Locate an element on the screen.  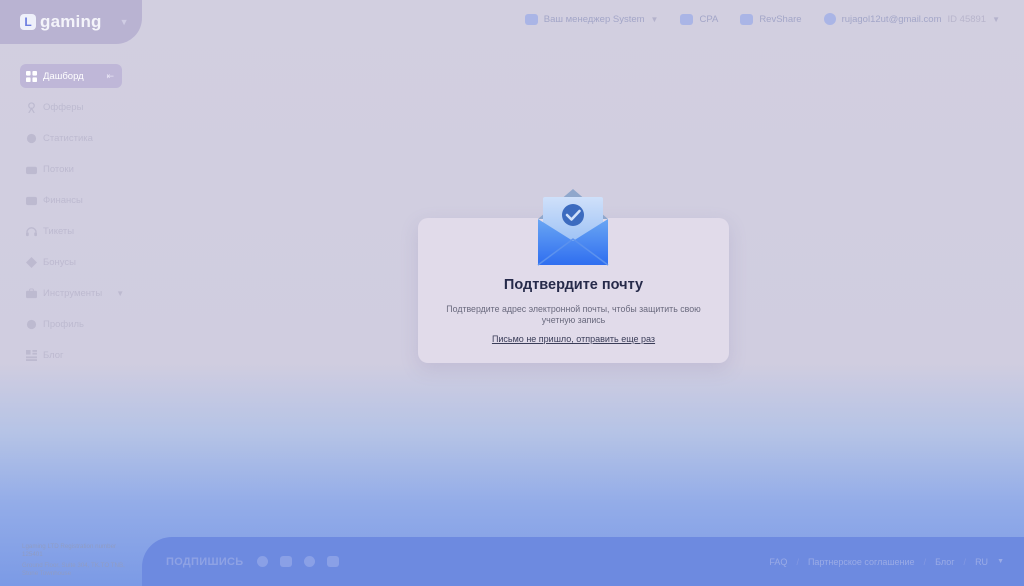
sidebar-item-tools: Инструменты ▼ is located at coordinates (72, 293).